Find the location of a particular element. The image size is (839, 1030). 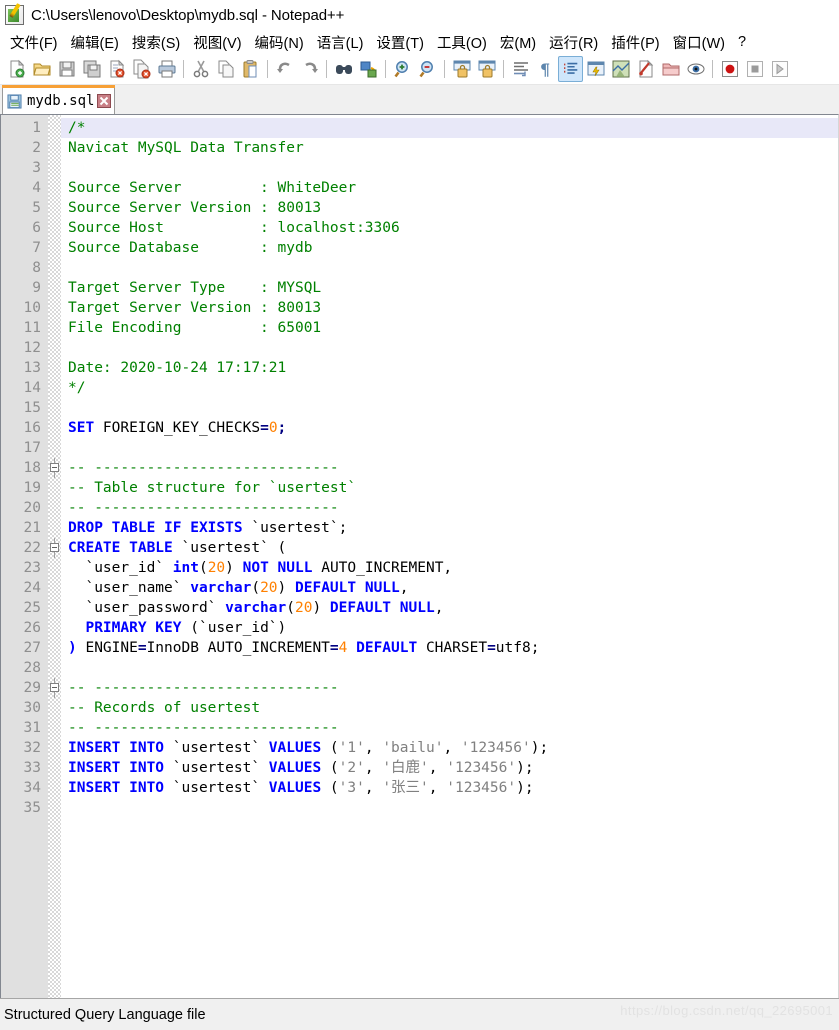

menu-window: 窗口(W) is located at coordinates (699, 42).